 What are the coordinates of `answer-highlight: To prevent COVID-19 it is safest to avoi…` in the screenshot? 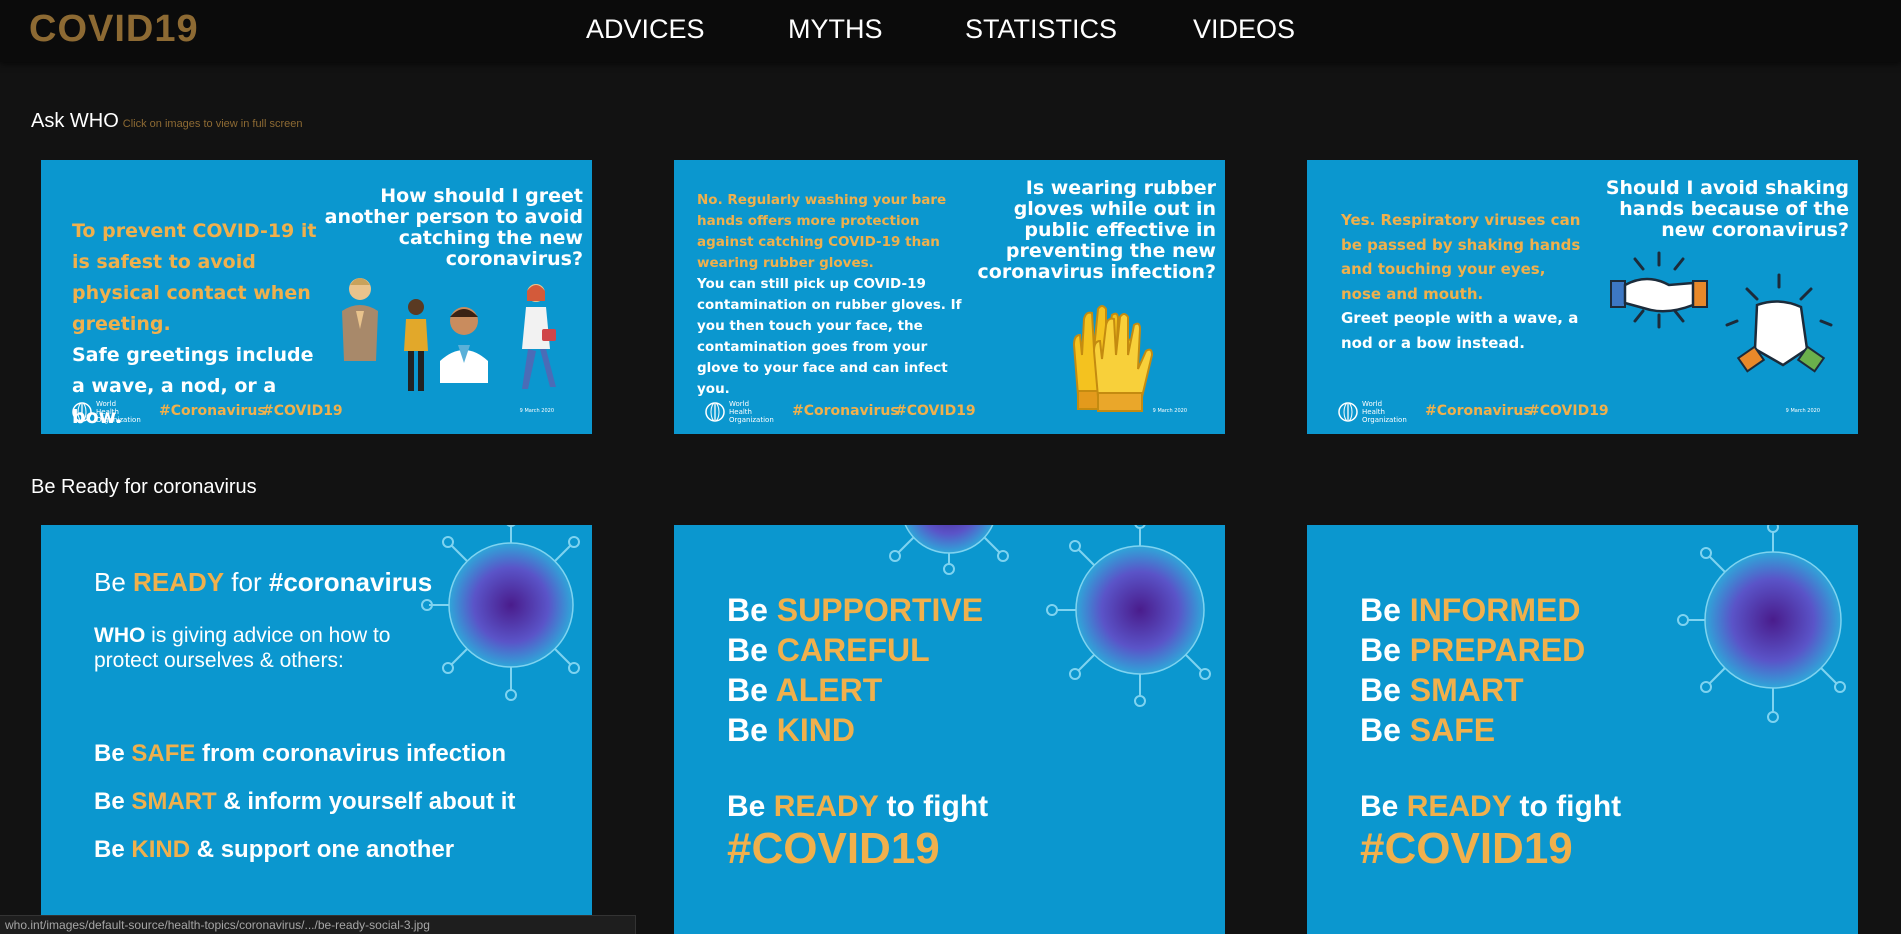 It's located at (194, 277).